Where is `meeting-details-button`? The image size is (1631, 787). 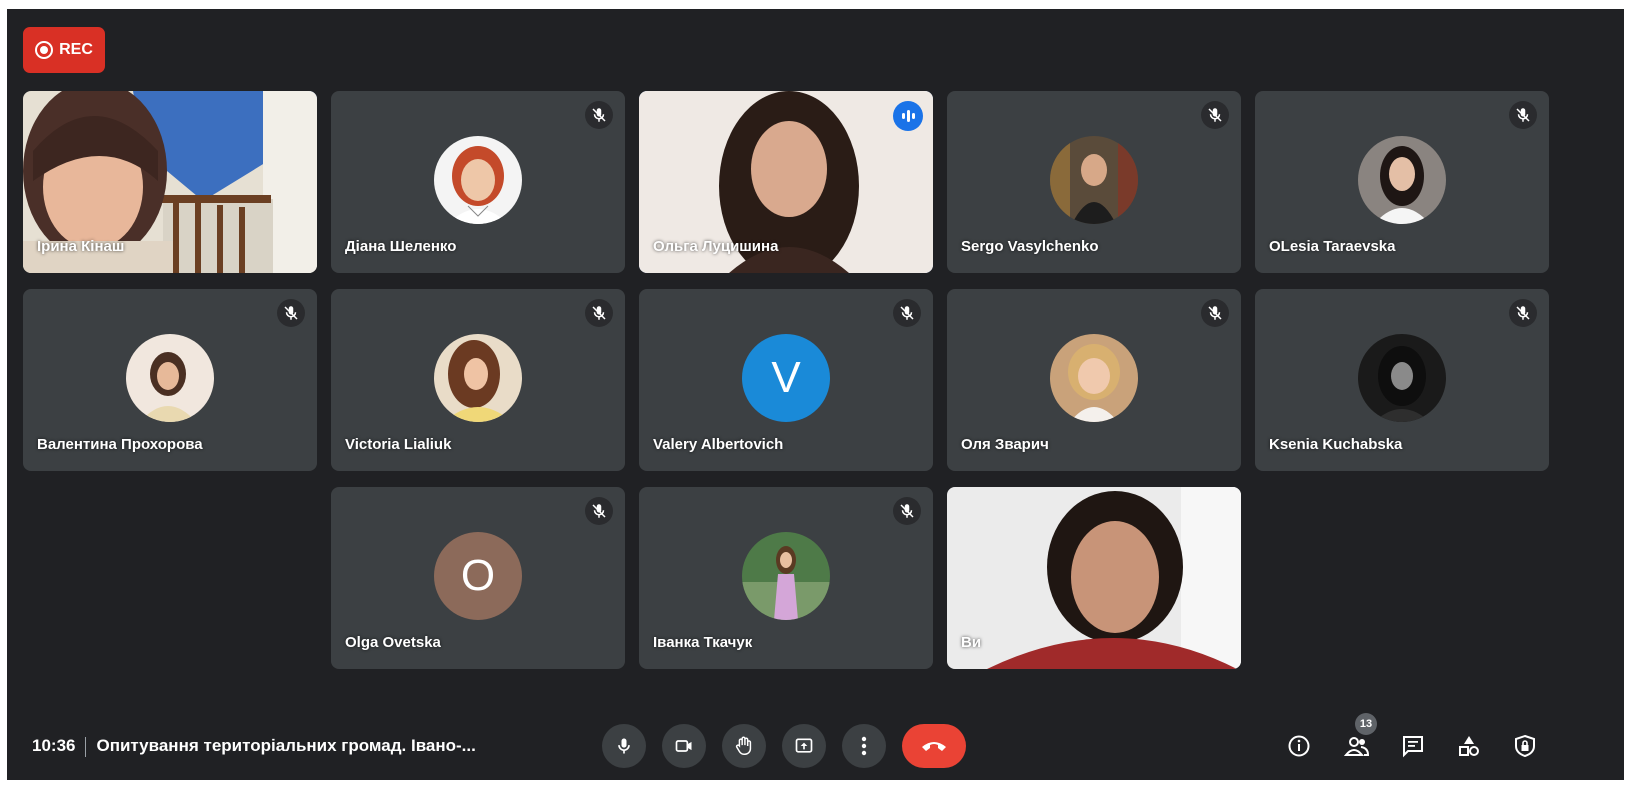
meeting-details-button is located at coordinates (1299, 746).